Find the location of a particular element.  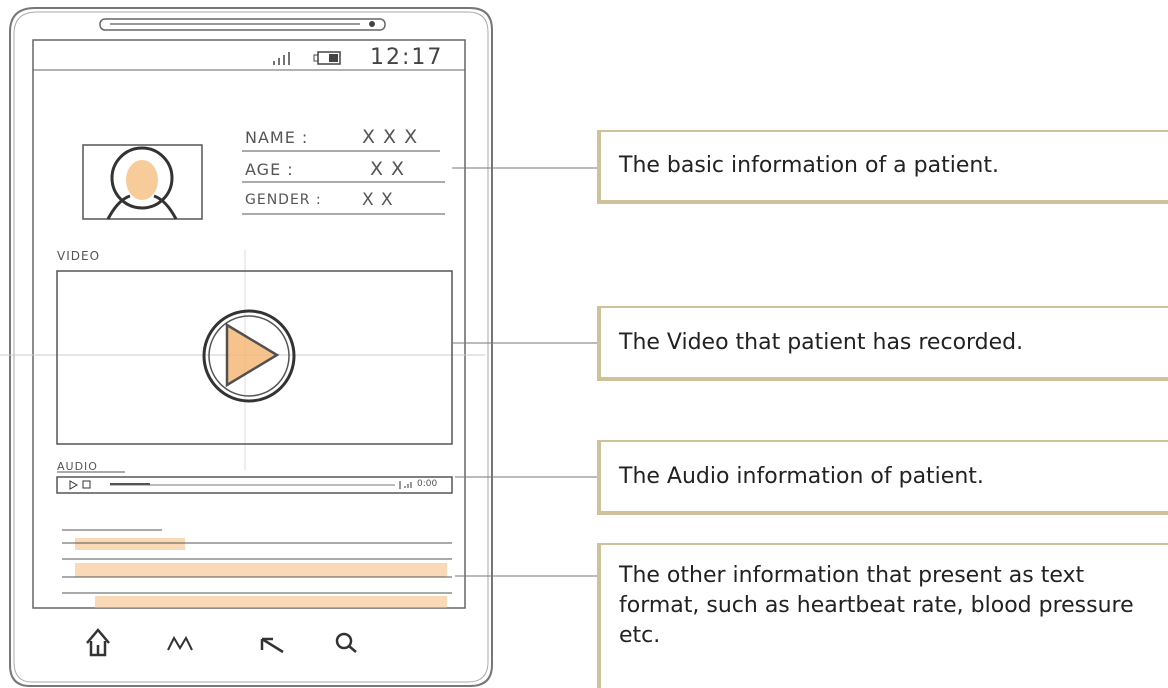

avatar is located at coordinates (142, 183).